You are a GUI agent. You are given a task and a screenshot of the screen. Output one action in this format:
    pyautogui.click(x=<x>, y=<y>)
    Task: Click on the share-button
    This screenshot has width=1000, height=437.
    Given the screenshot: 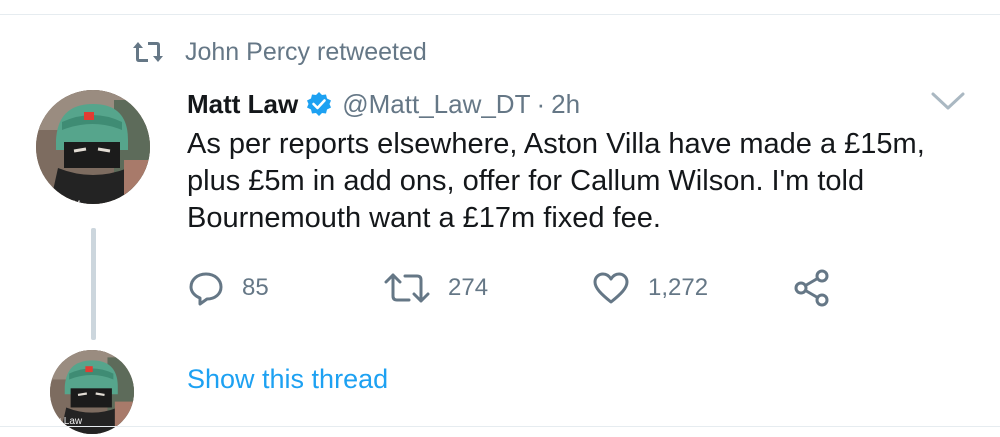 What is the action you would take?
    pyautogui.click(x=812, y=288)
    